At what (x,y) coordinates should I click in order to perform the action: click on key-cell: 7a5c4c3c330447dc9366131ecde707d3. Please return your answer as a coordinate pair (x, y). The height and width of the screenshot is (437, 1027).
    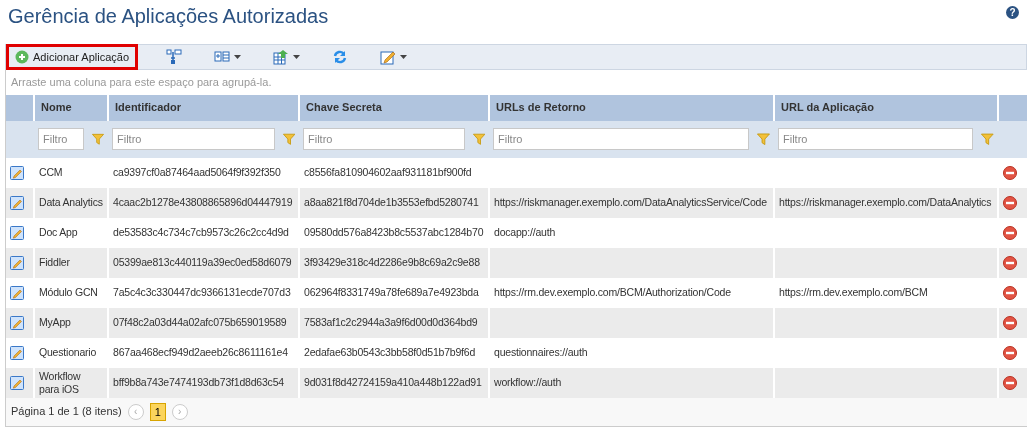
    Looking at the image, I should click on (202, 292).